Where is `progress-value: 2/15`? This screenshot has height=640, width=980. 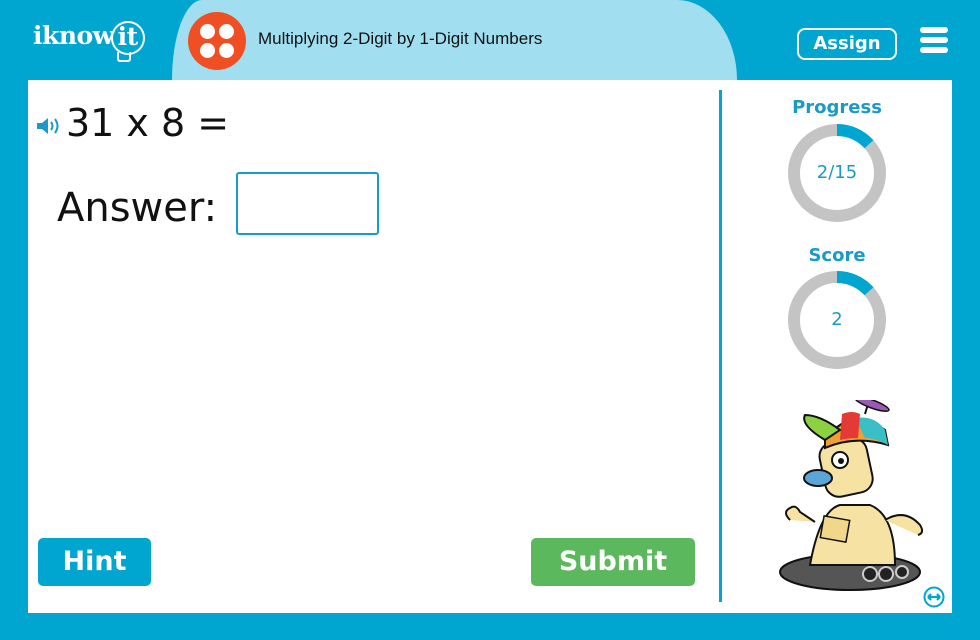
progress-value: 2/15 is located at coordinates (837, 172).